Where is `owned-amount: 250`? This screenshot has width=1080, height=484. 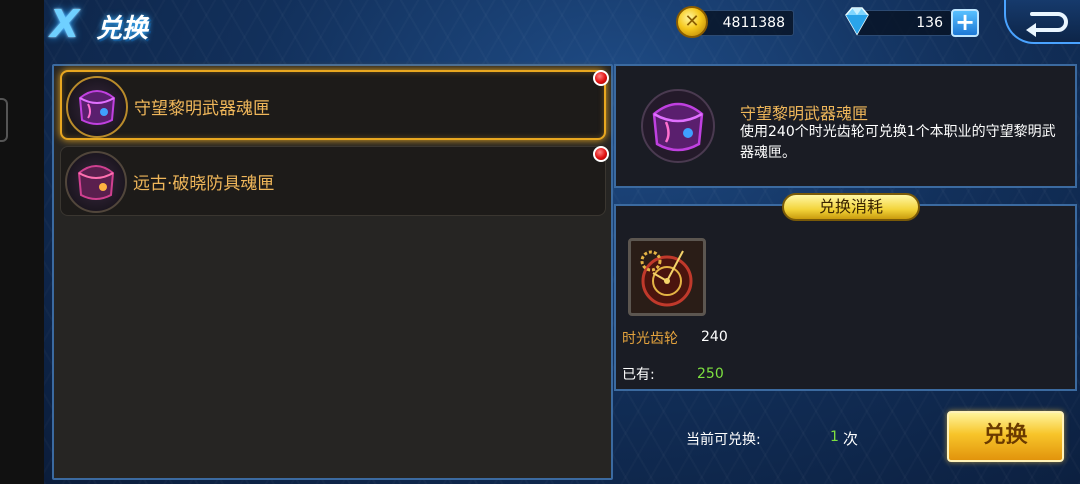 owned-amount: 250 is located at coordinates (710, 374).